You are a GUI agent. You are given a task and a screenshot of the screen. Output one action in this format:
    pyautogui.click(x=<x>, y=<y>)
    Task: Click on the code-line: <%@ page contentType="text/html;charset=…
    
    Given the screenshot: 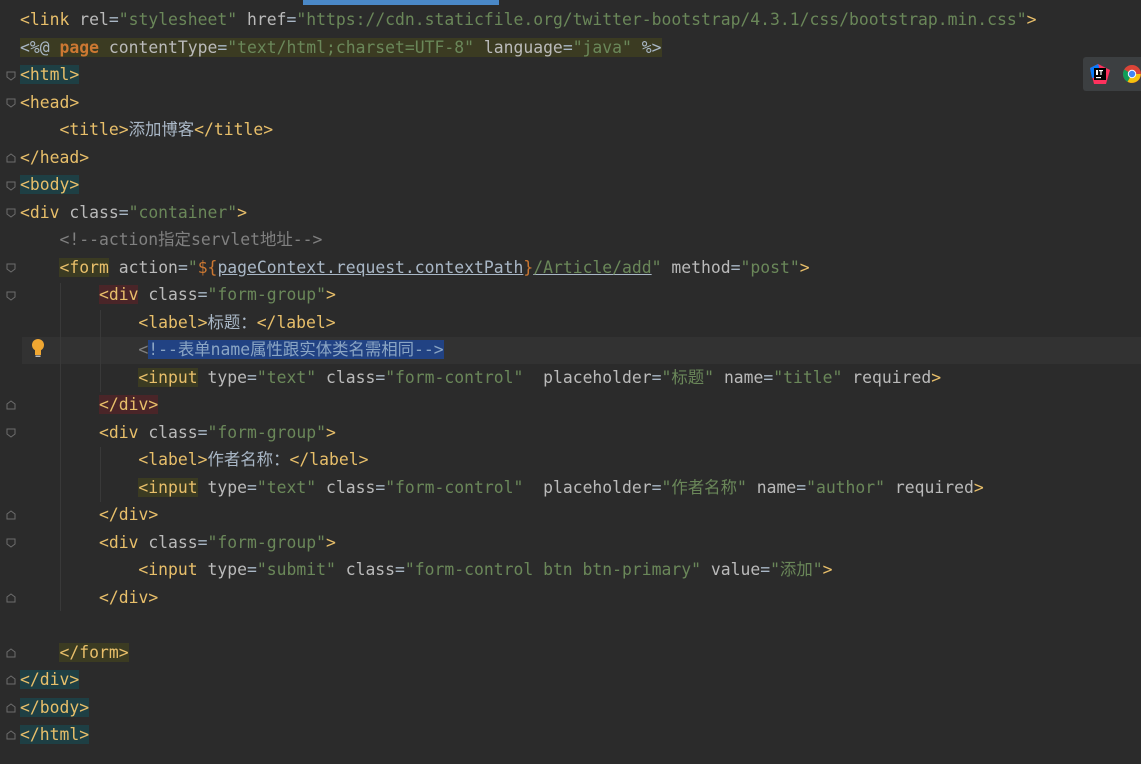 What is the action you would take?
    pyautogui.click(x=341, y=47)
    